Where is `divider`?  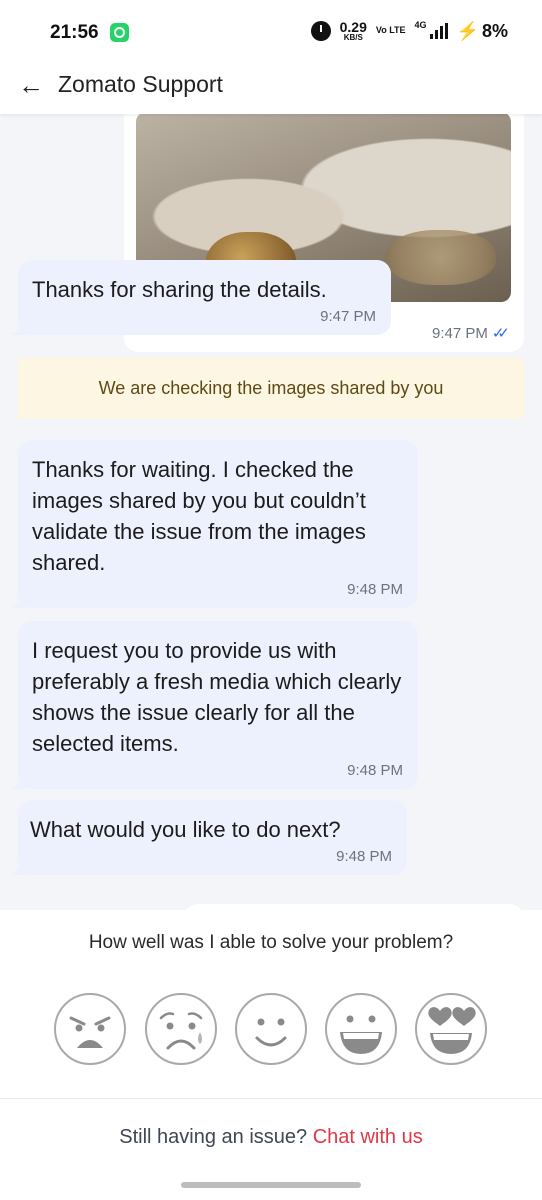
divider is located at coordinates (271, 1098).